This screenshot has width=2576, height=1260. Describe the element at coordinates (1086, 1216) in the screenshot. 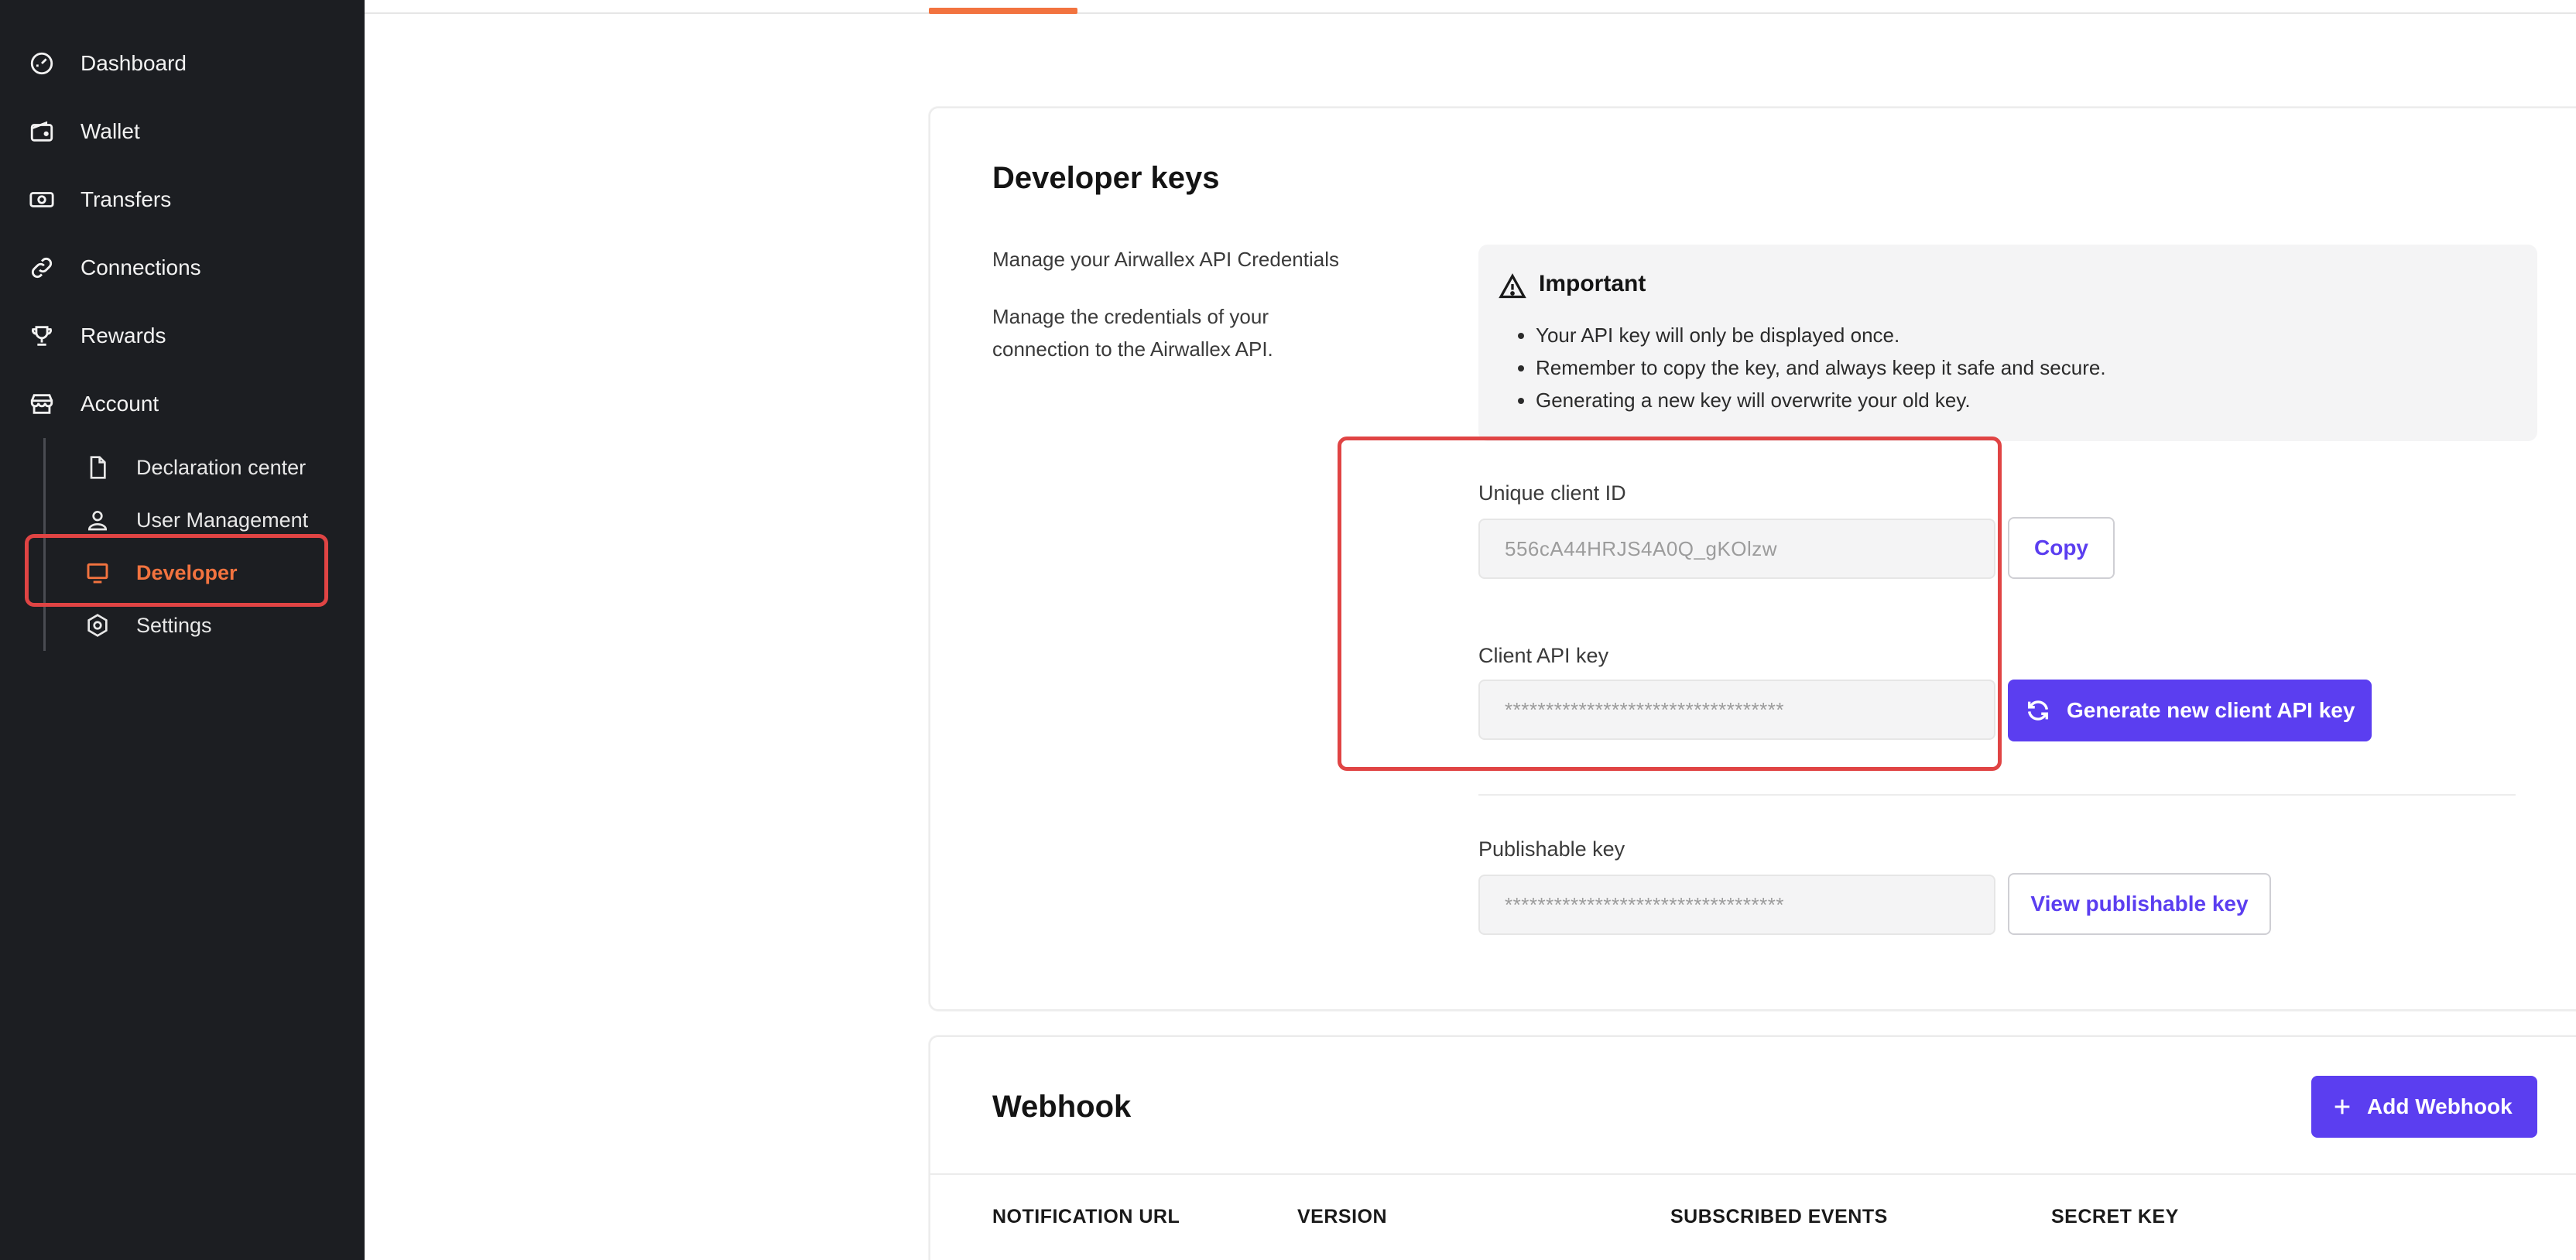

I see `column-header-notification-url: NOTIFICATION URL` at that location.